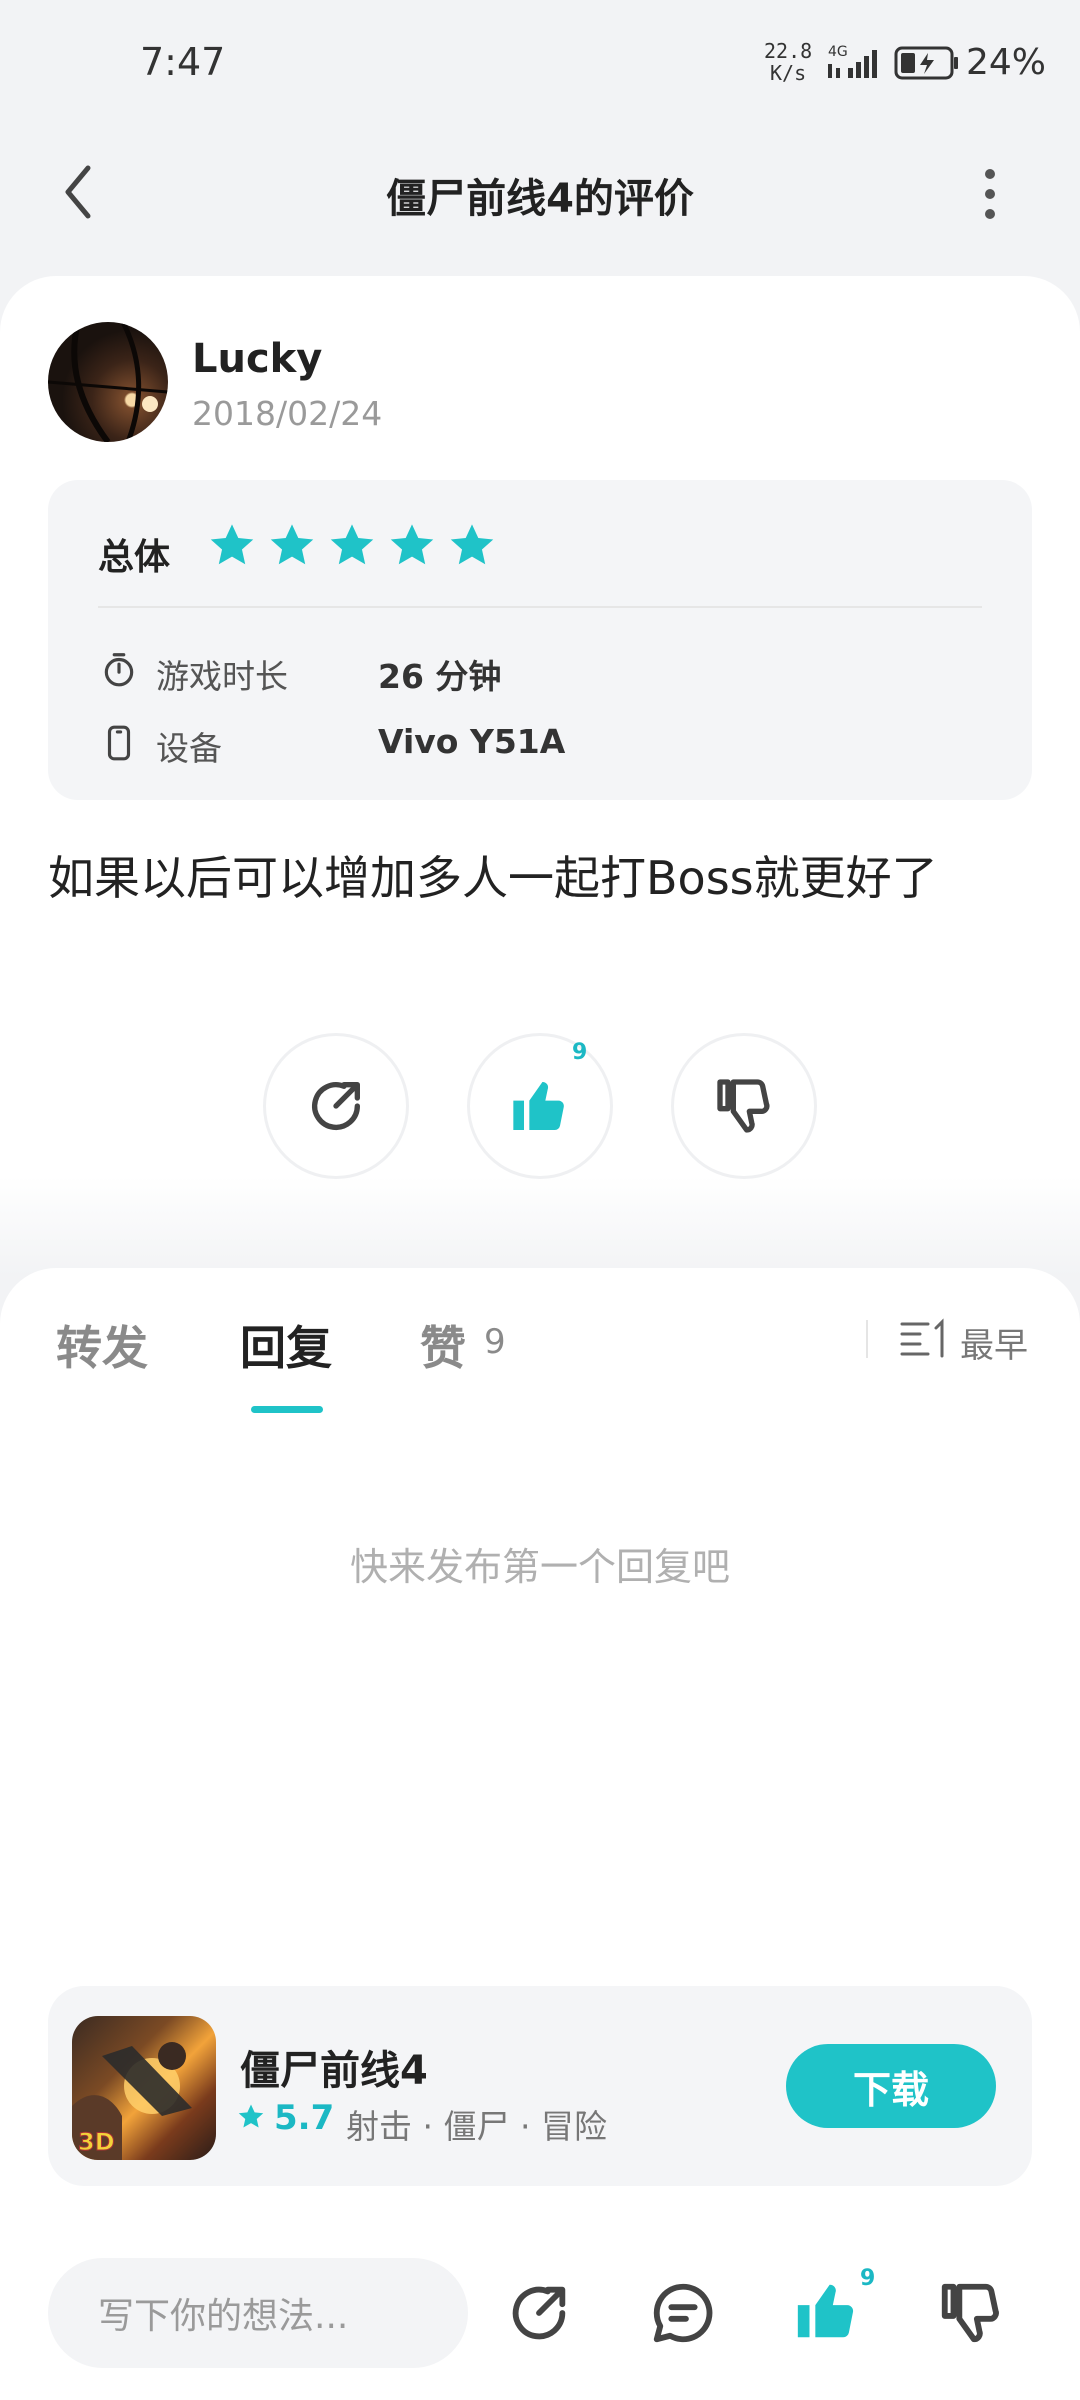 The height and width of the screenshot is (2400, 1080). Describe the element at coordinates (440, 676) in the screenshot. I see `play-time-value: 26 分钟` at that location.